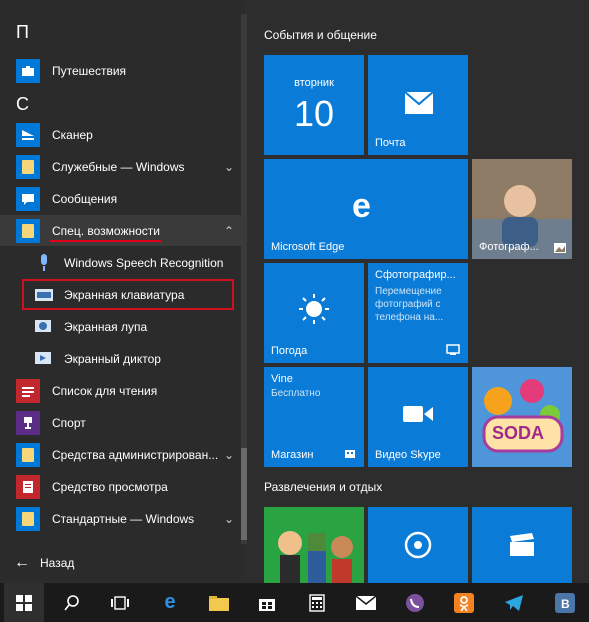  Describe the element at coordinates (314, 83) in the screenshot. I see `calendar-day: вторник` at that location.